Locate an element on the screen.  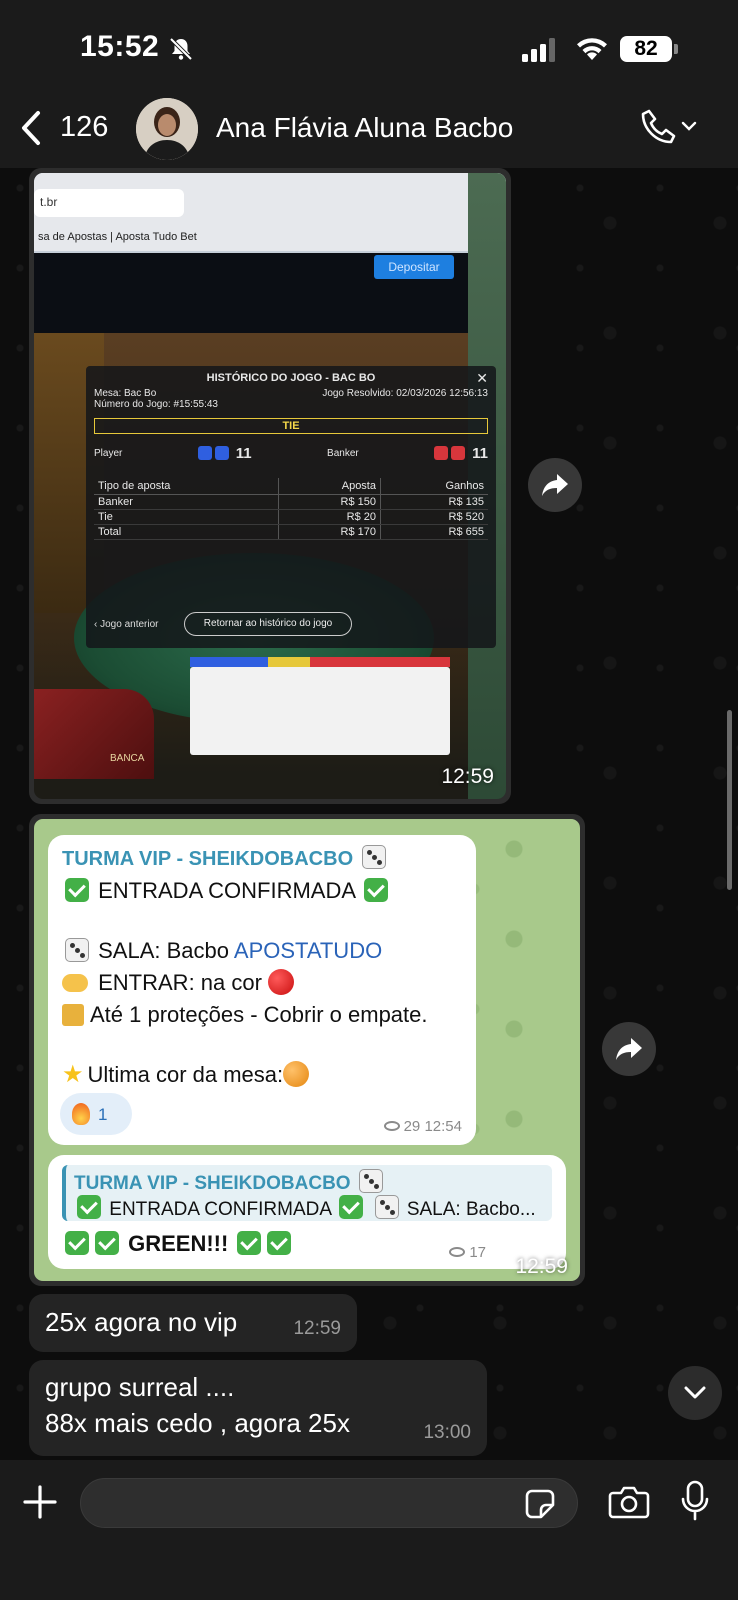
game-number: Número do Jogo: #15:55:43 is located at coordinates (156, 404).